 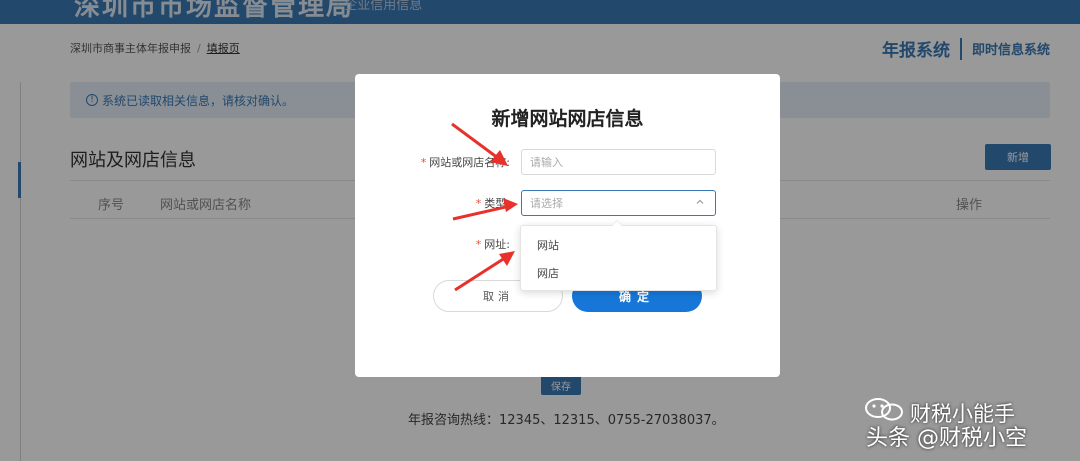 What do you see at coordinates (884, 409) in the screenshot?
I see `wechat-logo-icon` at bounding box center [884, 409].